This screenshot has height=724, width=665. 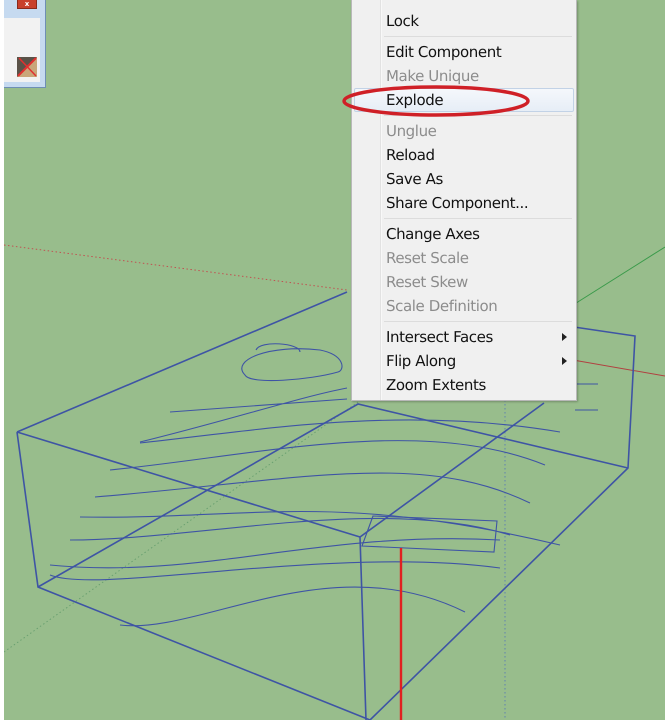 I want to click on menu-item: Save As, so click(x=464, y=179).